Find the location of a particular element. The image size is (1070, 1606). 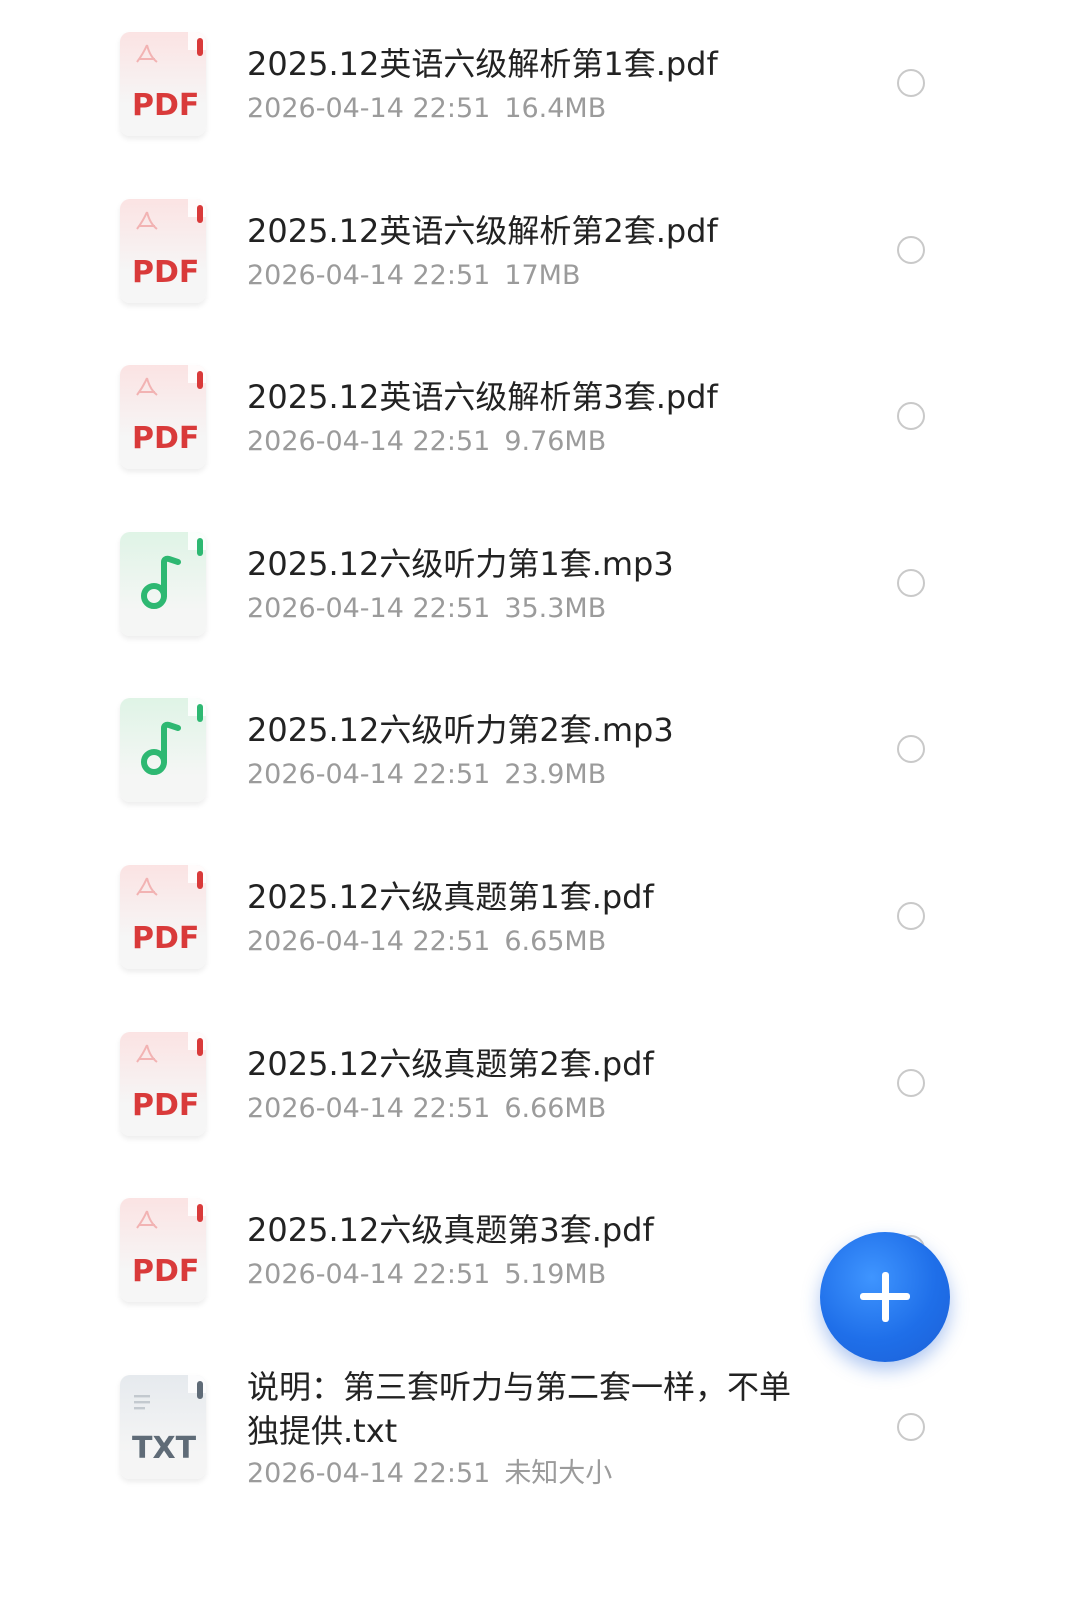

file-name: 2025.12六级真题第2套.pdf is located at coordinates (450, 1064).